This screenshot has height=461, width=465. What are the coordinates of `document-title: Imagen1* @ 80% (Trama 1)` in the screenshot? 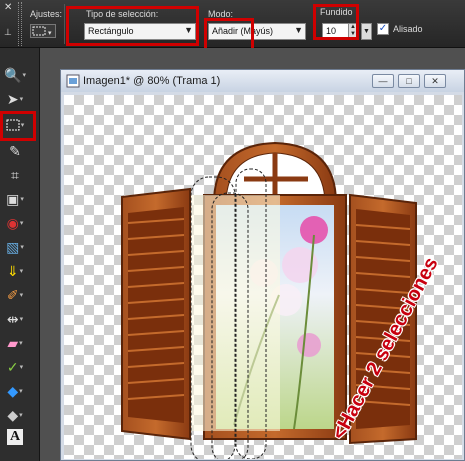 It's located at (152, 81).